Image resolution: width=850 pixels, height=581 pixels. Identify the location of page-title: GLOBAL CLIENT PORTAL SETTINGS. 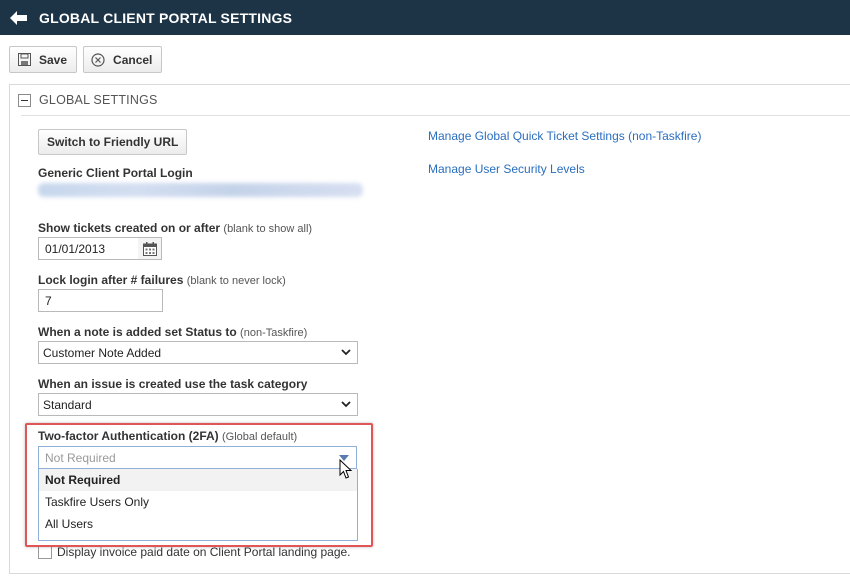
(166, 17).